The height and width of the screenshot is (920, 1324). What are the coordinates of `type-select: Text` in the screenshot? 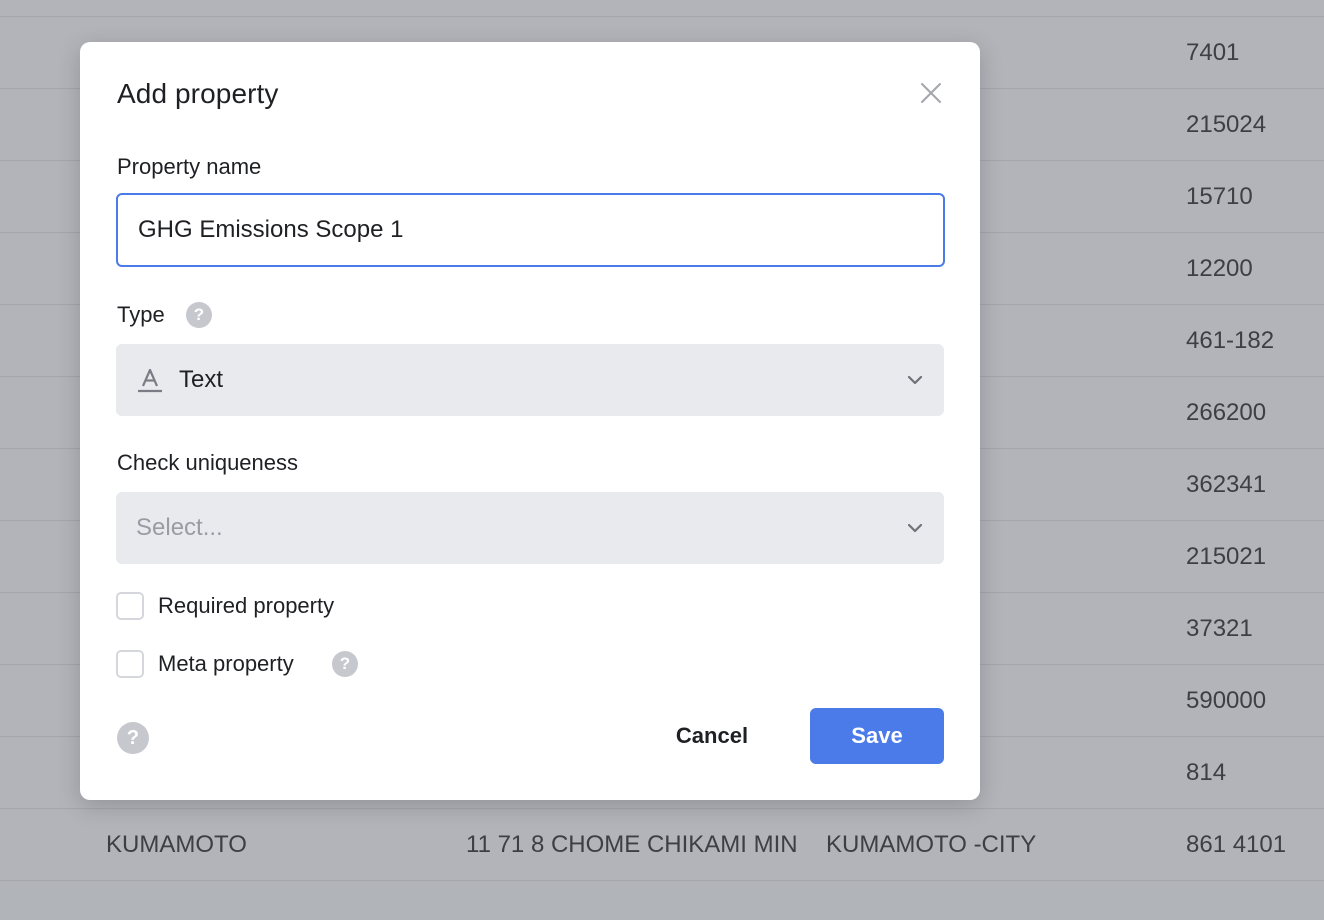 It's located at (530, 380).